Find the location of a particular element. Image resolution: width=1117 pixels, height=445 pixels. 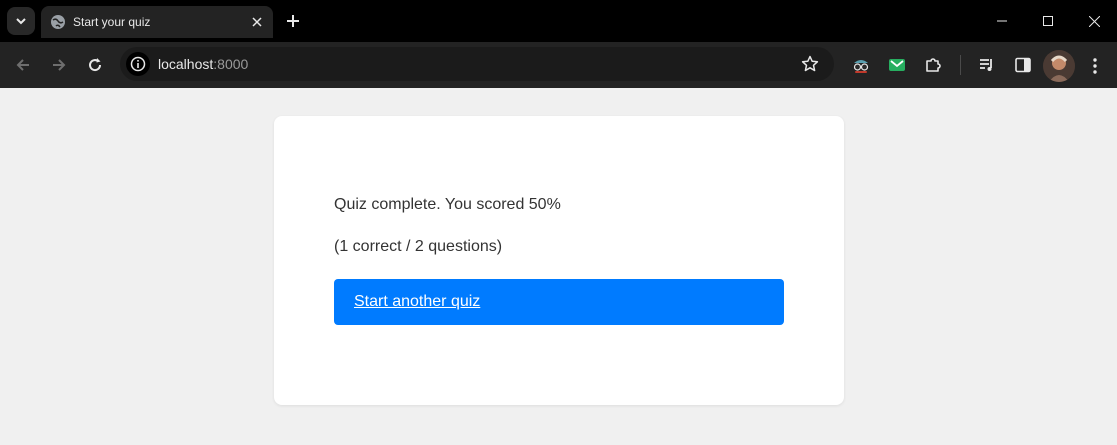

minimize-icon is located at coordinates (1002, 21).